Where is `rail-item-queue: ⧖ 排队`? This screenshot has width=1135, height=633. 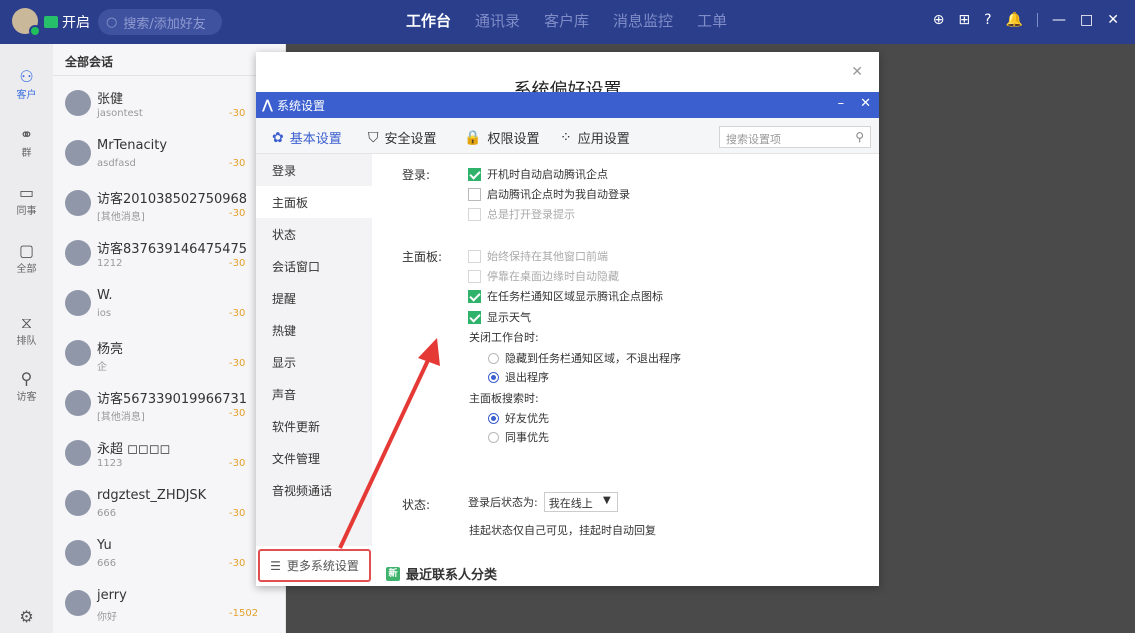 rail-item-queue: ⧖ 排队 is located at coordinates (26, 330).